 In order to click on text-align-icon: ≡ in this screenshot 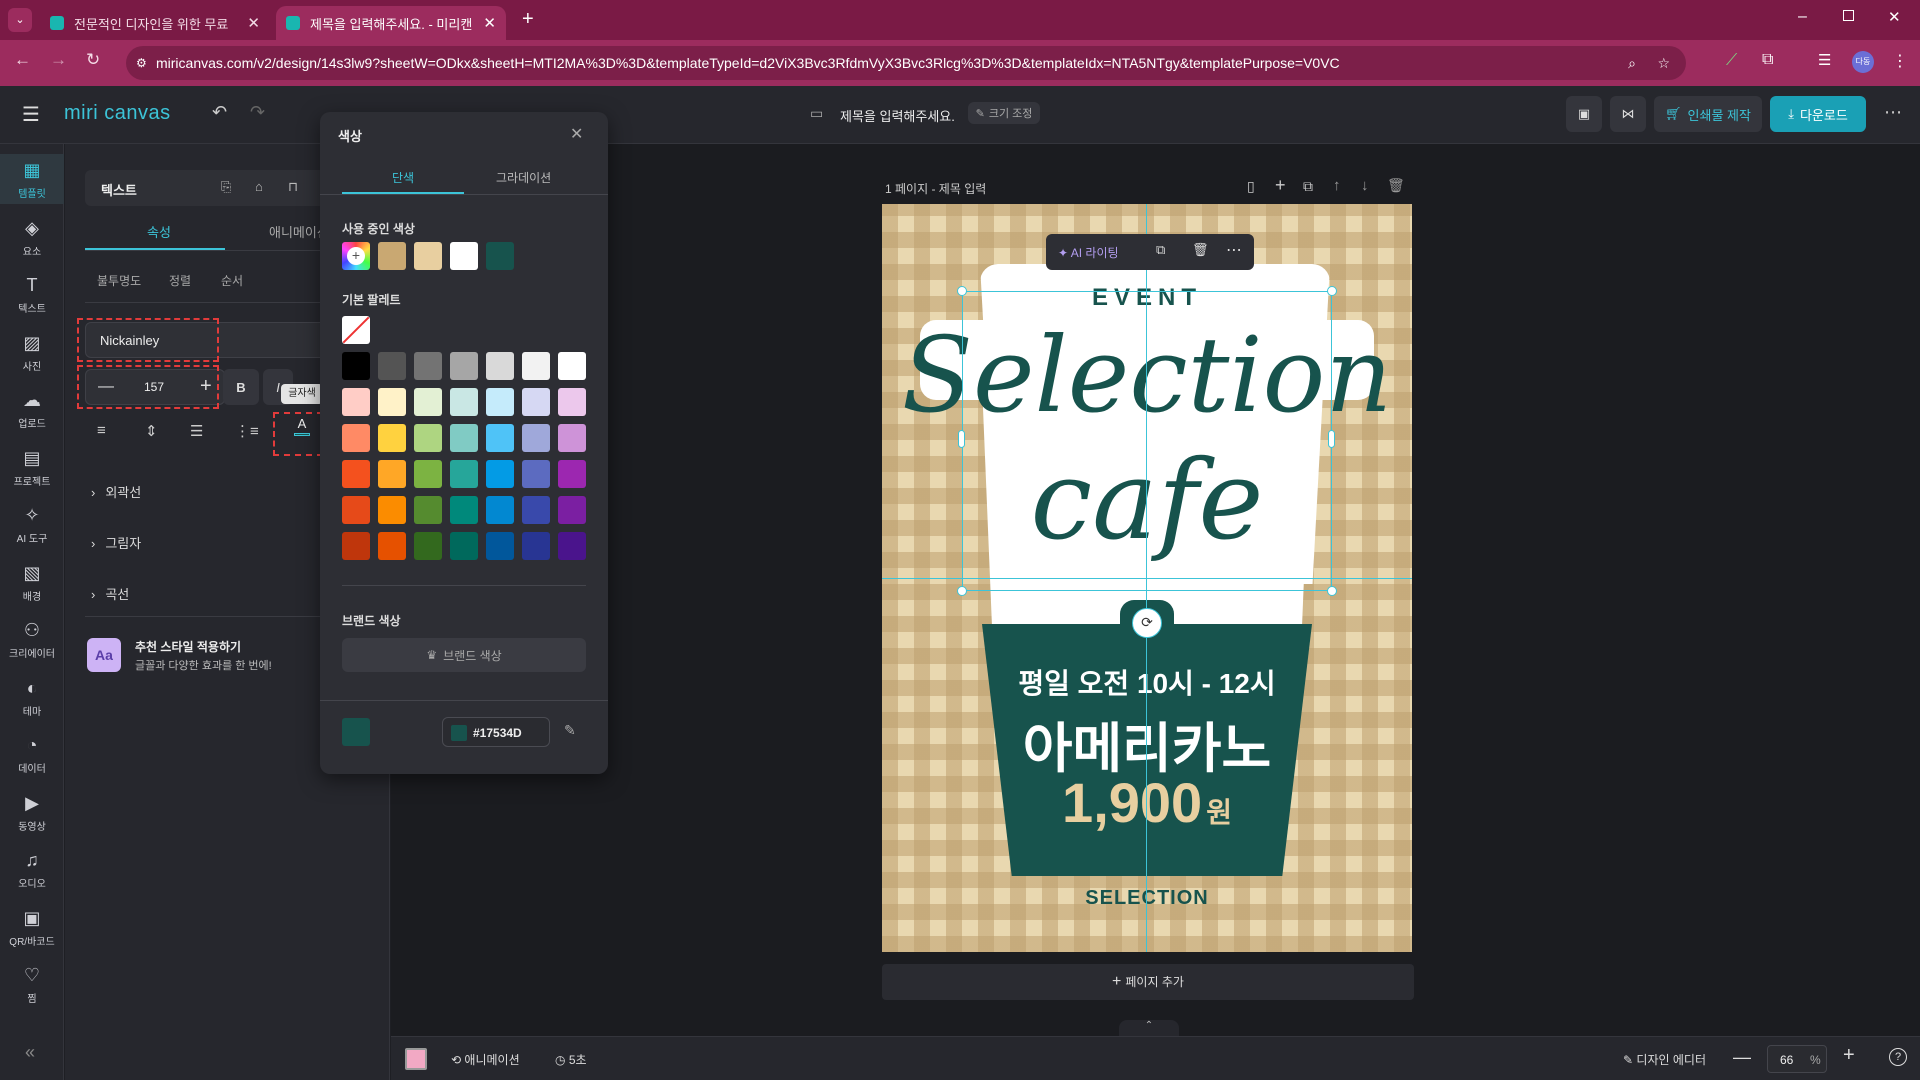, I will do `click(101, 430)`.